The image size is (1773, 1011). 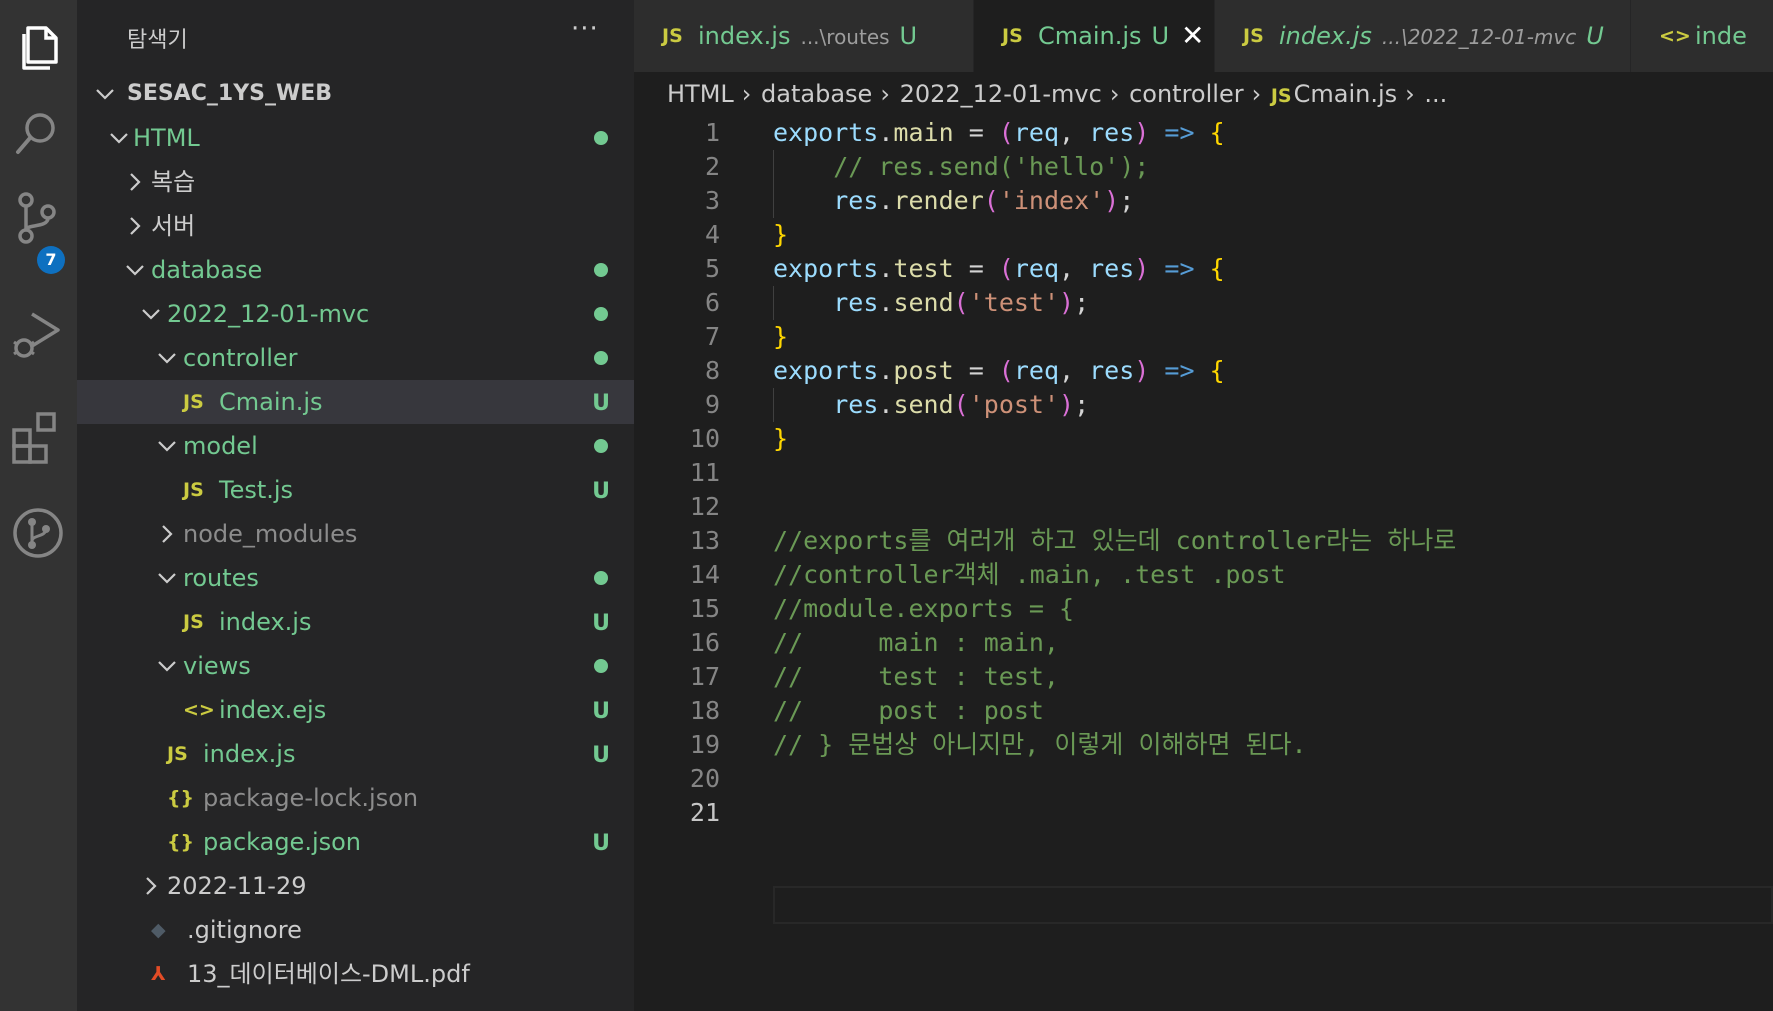 What do you see at coordinates (355, 534) in the screenshot?
I see `tree-folder: node_modules` at bounding box center [355, 534].